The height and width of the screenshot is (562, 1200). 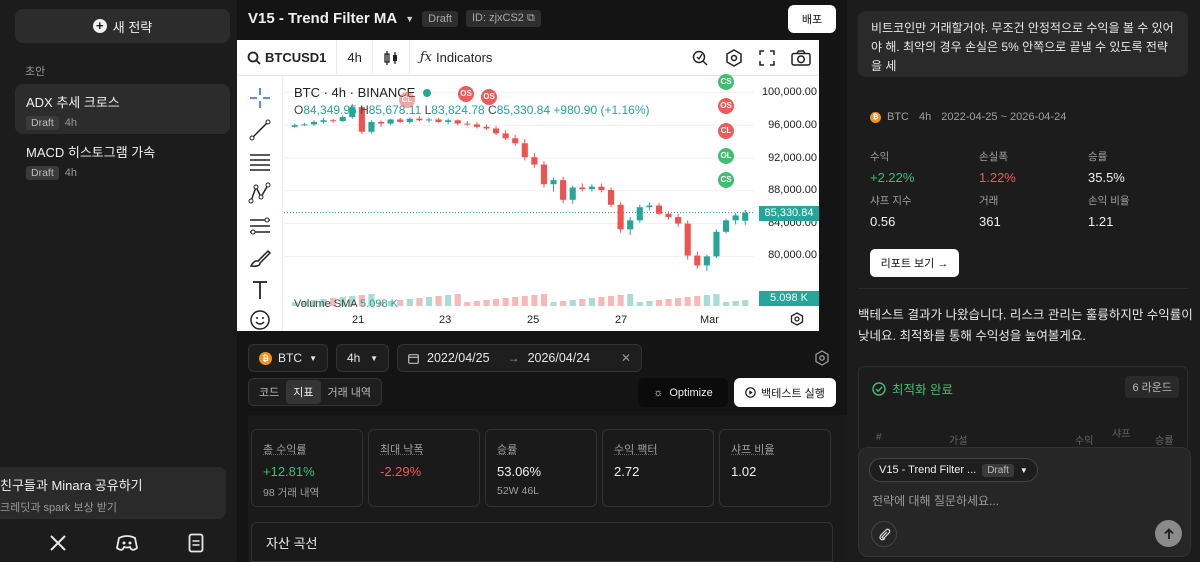 I want to click on metric-value: -2.29%, so click(x=401, y=471).